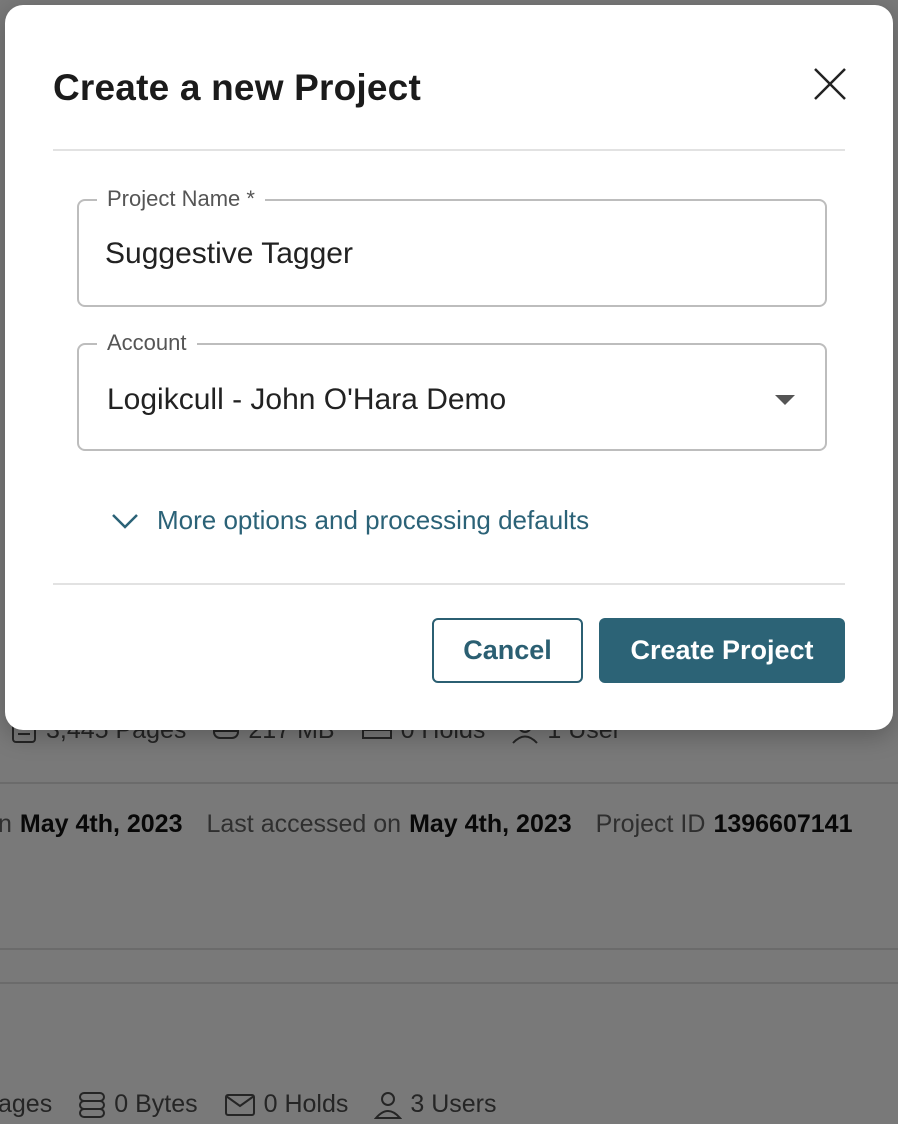 The height and width of the screenshot is (1124, 898). What do you see at coordinates (174, 198) in the screenshot?
I see `project-name-label-text: Project Name` at bounding box center [174, 198].